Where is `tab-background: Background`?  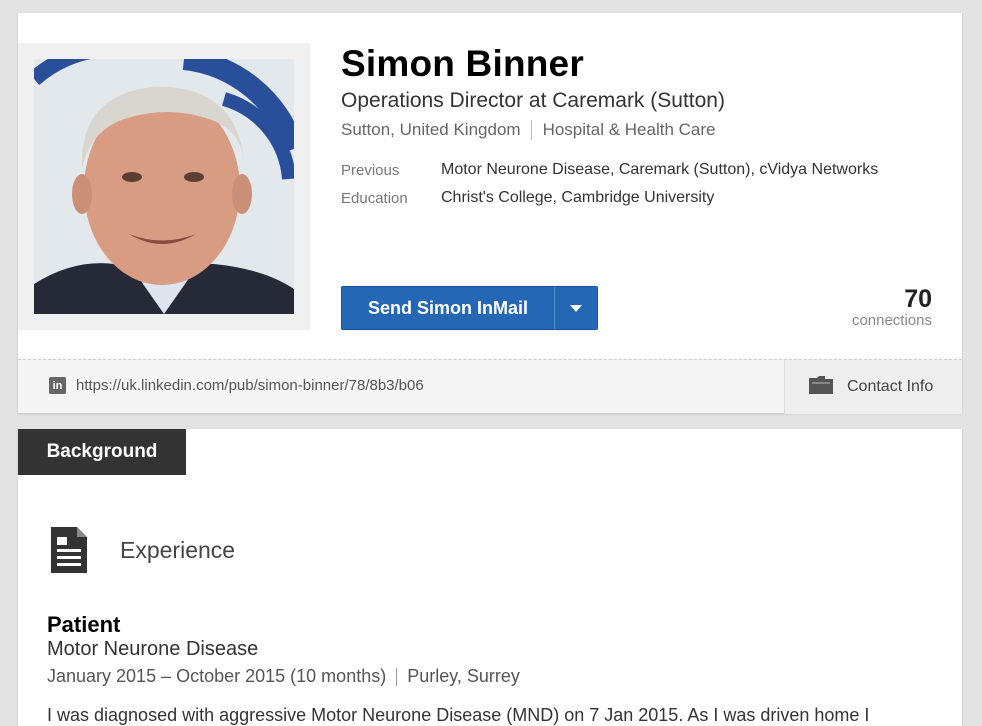
tab-background: Background is located at coordinates (102, 452).